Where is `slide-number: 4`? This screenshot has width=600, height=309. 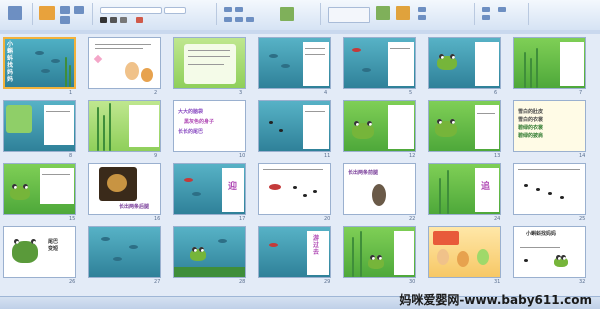 slide-number: 4 is located at coordinates (326, 93).